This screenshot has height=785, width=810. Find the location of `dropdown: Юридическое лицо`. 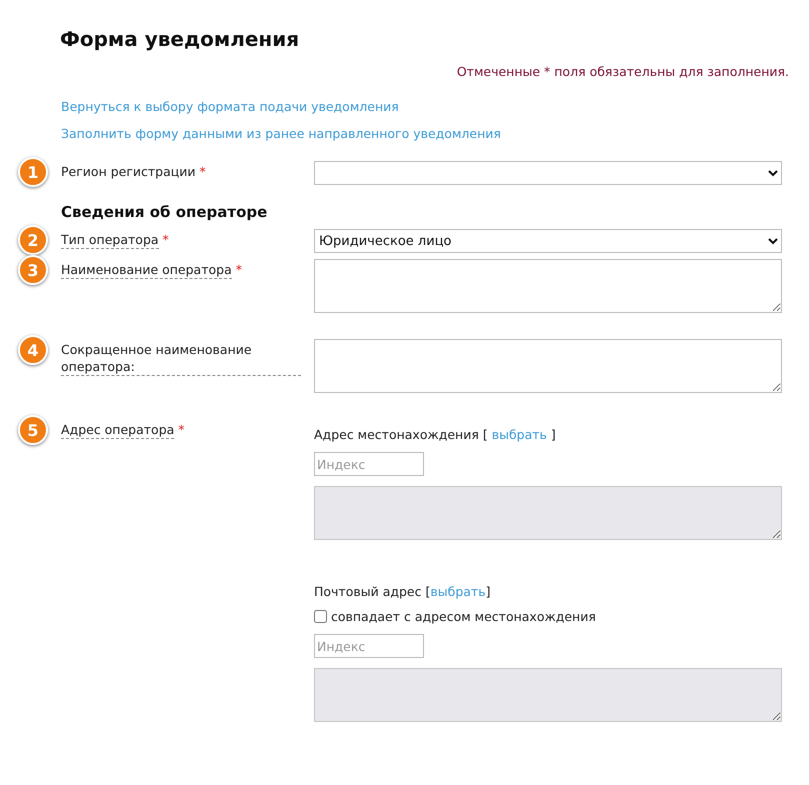

dropdown: Юридическое лицо is located at coordinates (548, 241).